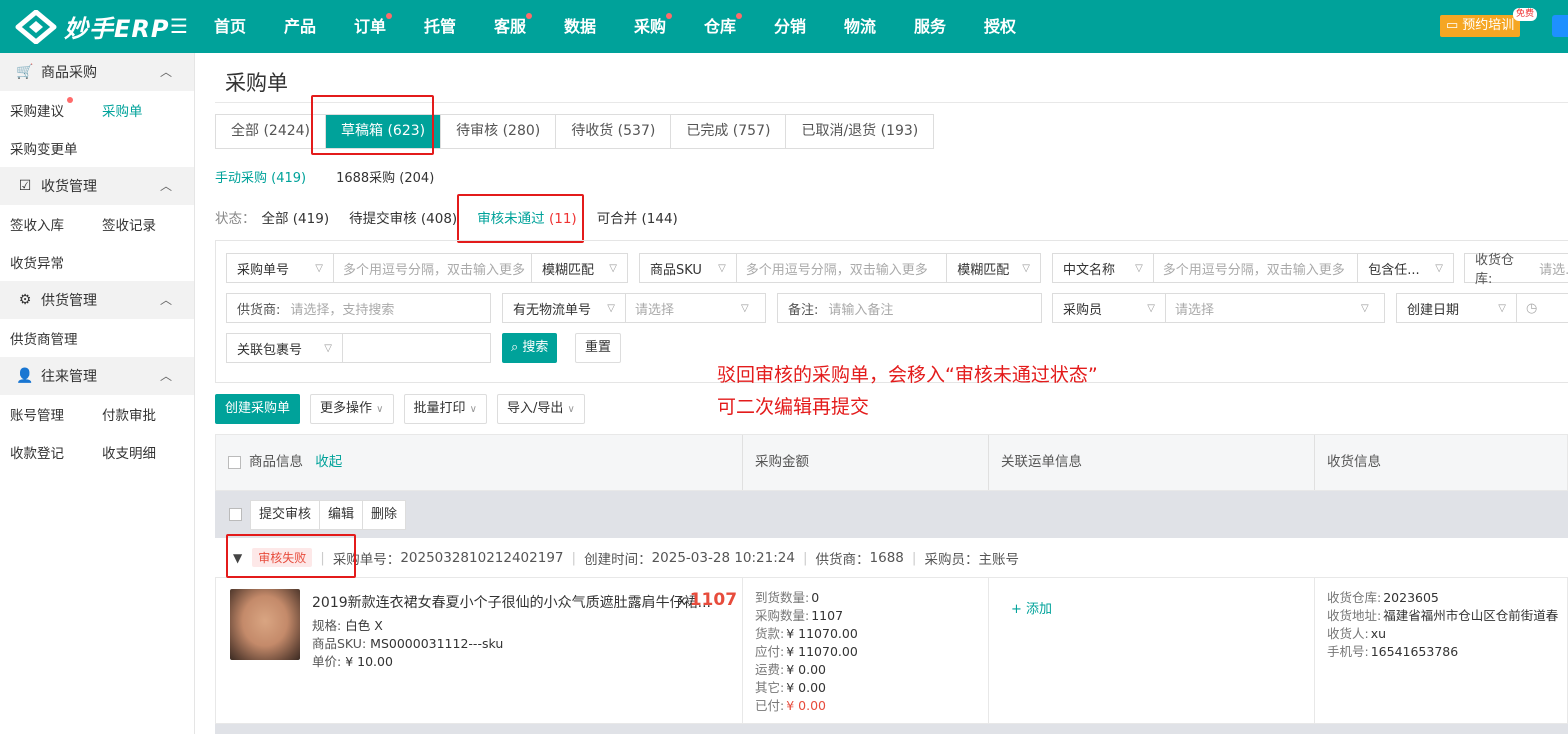  Describe the element at coordinates (1560, 26) in the screenshot. I see `side-panel-button` at that location.